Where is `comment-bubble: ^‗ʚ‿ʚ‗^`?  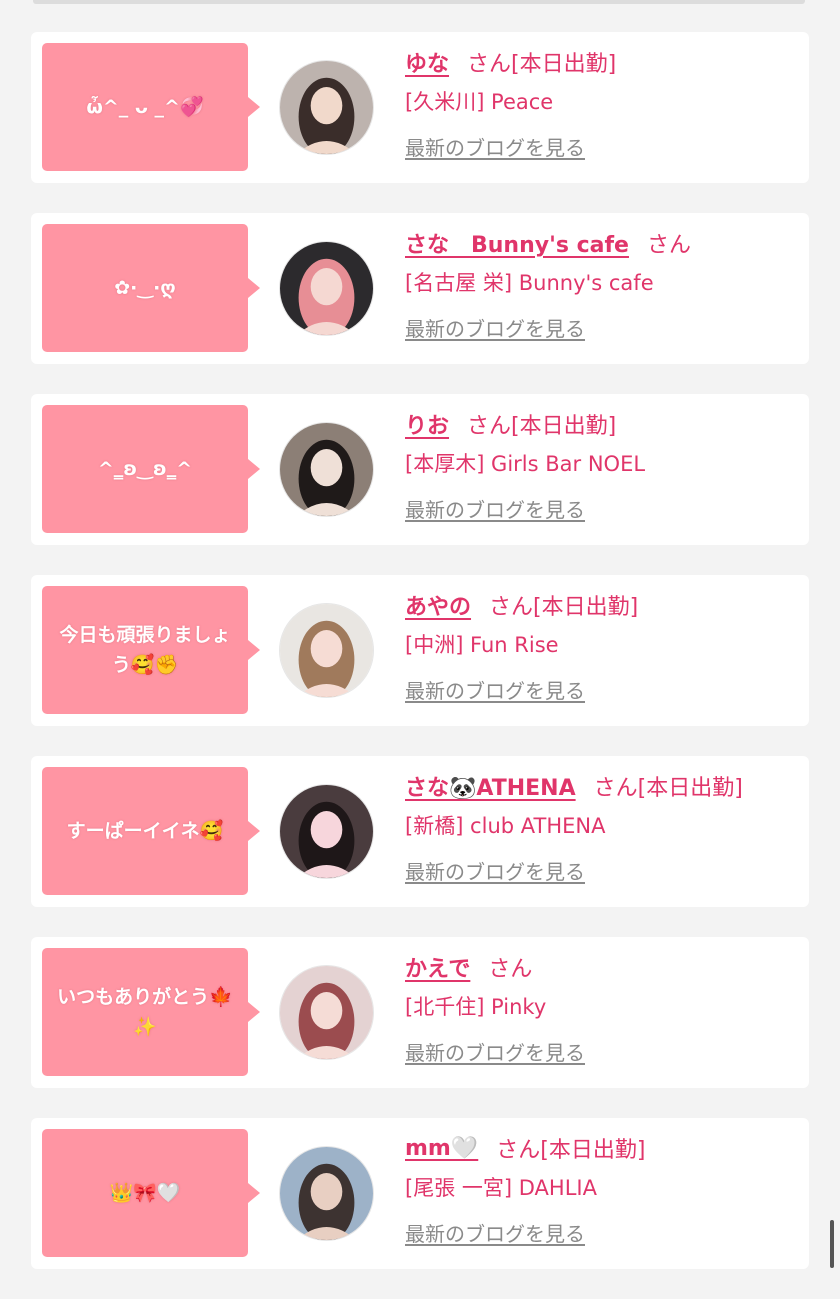 comment-bubble: ^‗ʚ‿ʚ‗^ is located at coordinates (151, 469).